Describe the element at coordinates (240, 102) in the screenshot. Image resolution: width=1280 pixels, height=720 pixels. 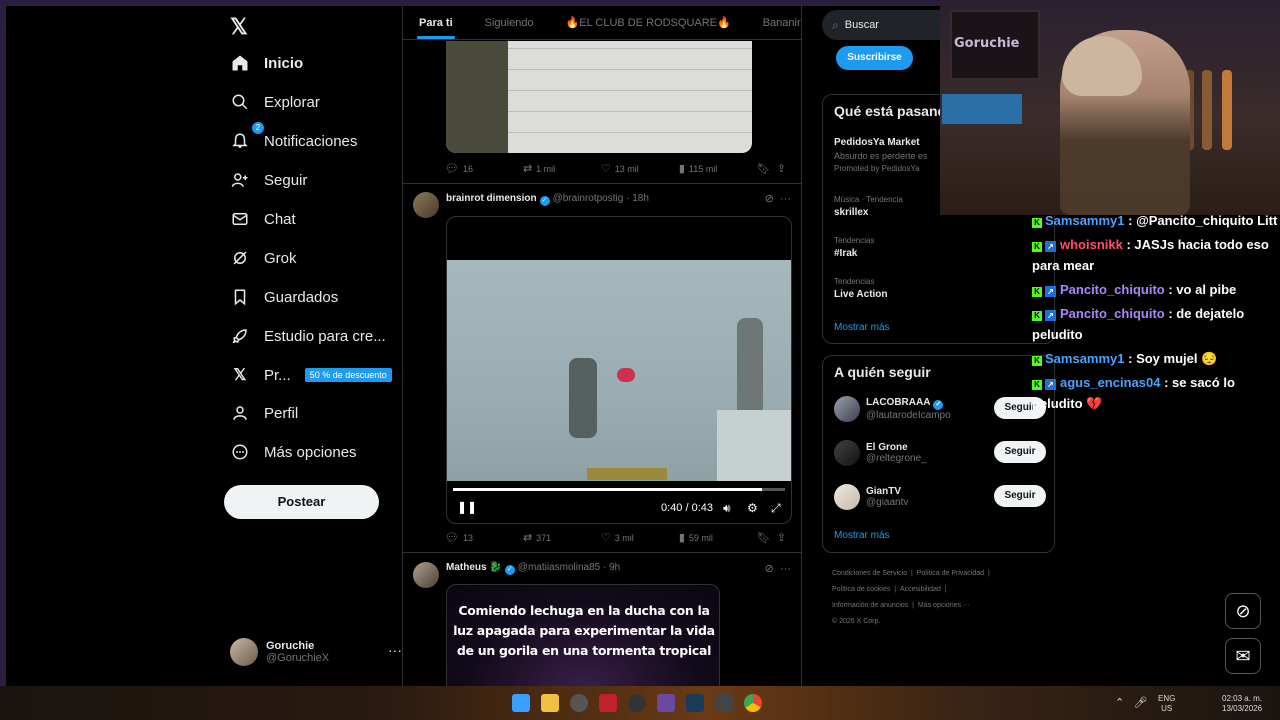
I see `search-icon` at that location.